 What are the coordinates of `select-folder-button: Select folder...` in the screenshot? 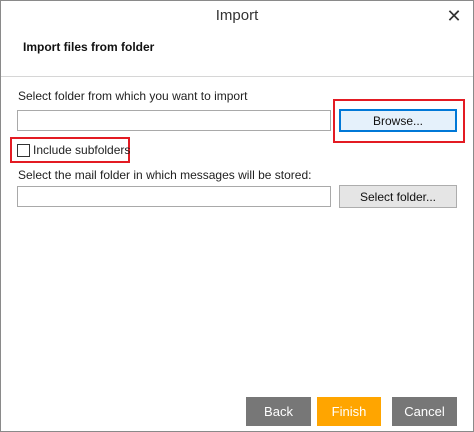 It's located at (398, 196).